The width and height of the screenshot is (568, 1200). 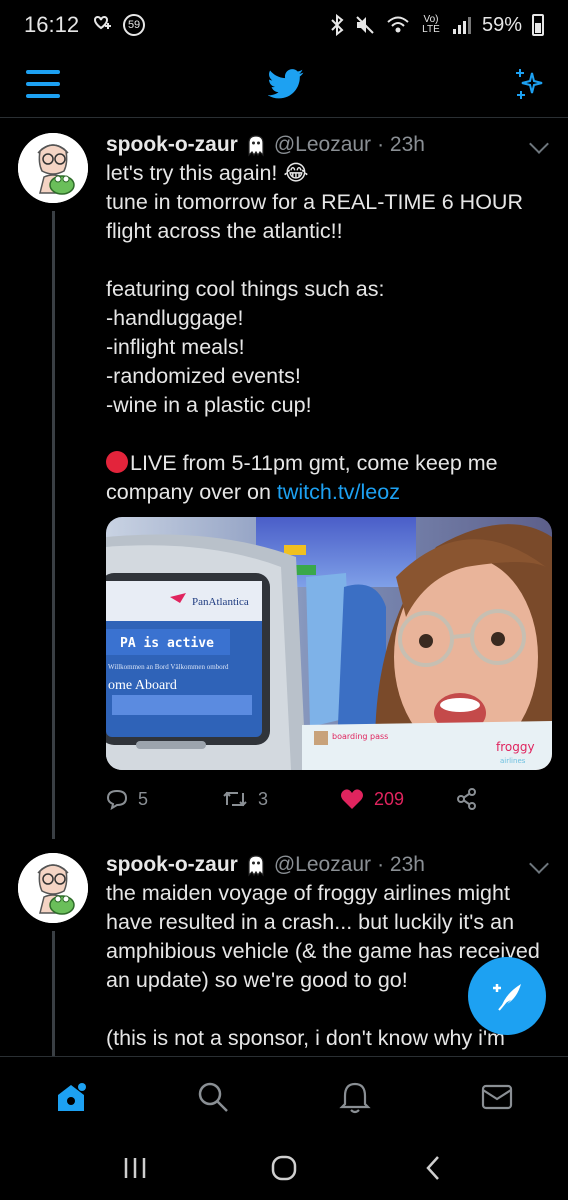 What do you see at coordinates (529, 84) in the screenshot?
I see `sparkle-icon` at bounding box center [529, 84].